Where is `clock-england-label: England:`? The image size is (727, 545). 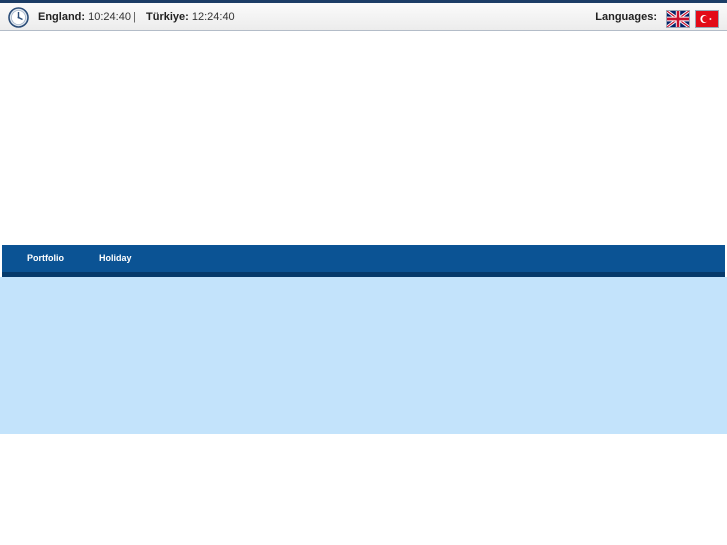 clock-england-label: England: is located at coordinates (62, 17).